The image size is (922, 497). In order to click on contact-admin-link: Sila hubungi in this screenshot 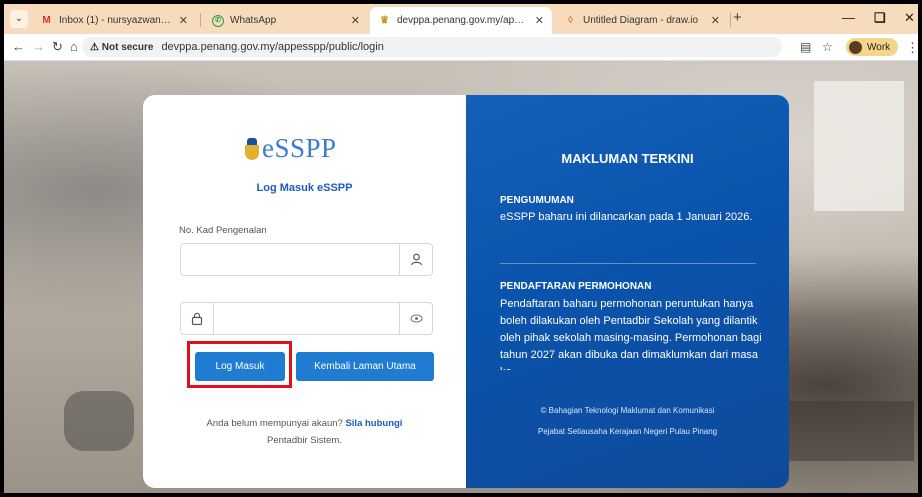, I will do `click(373, 423)`.